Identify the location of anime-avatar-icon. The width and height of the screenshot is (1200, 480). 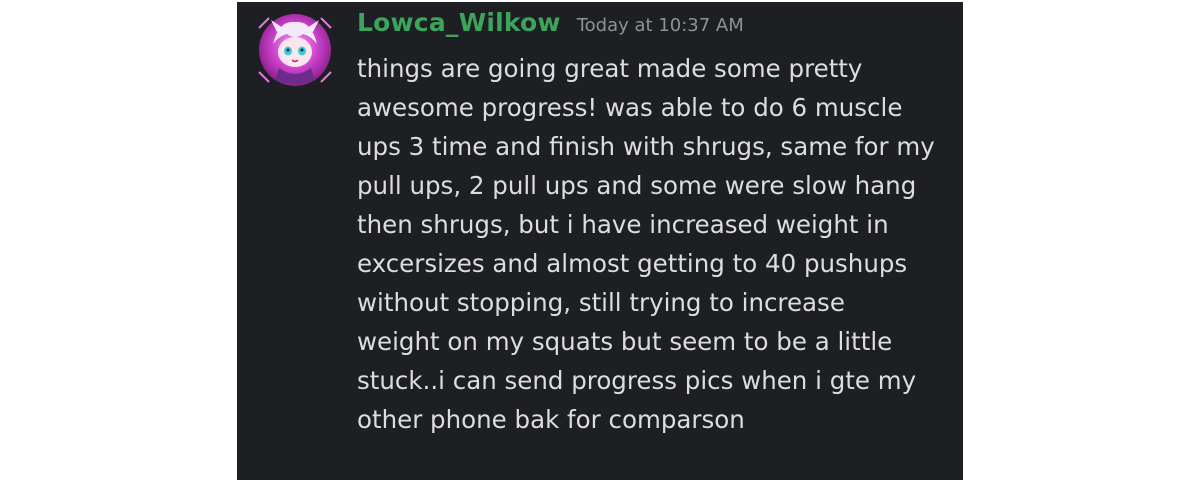
(295, 50).